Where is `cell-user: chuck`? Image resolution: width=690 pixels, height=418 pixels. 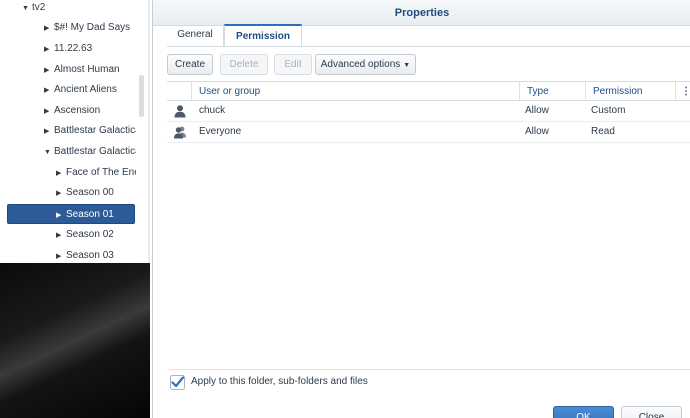
cell-user: chuck is located at coordinates (212, 110).